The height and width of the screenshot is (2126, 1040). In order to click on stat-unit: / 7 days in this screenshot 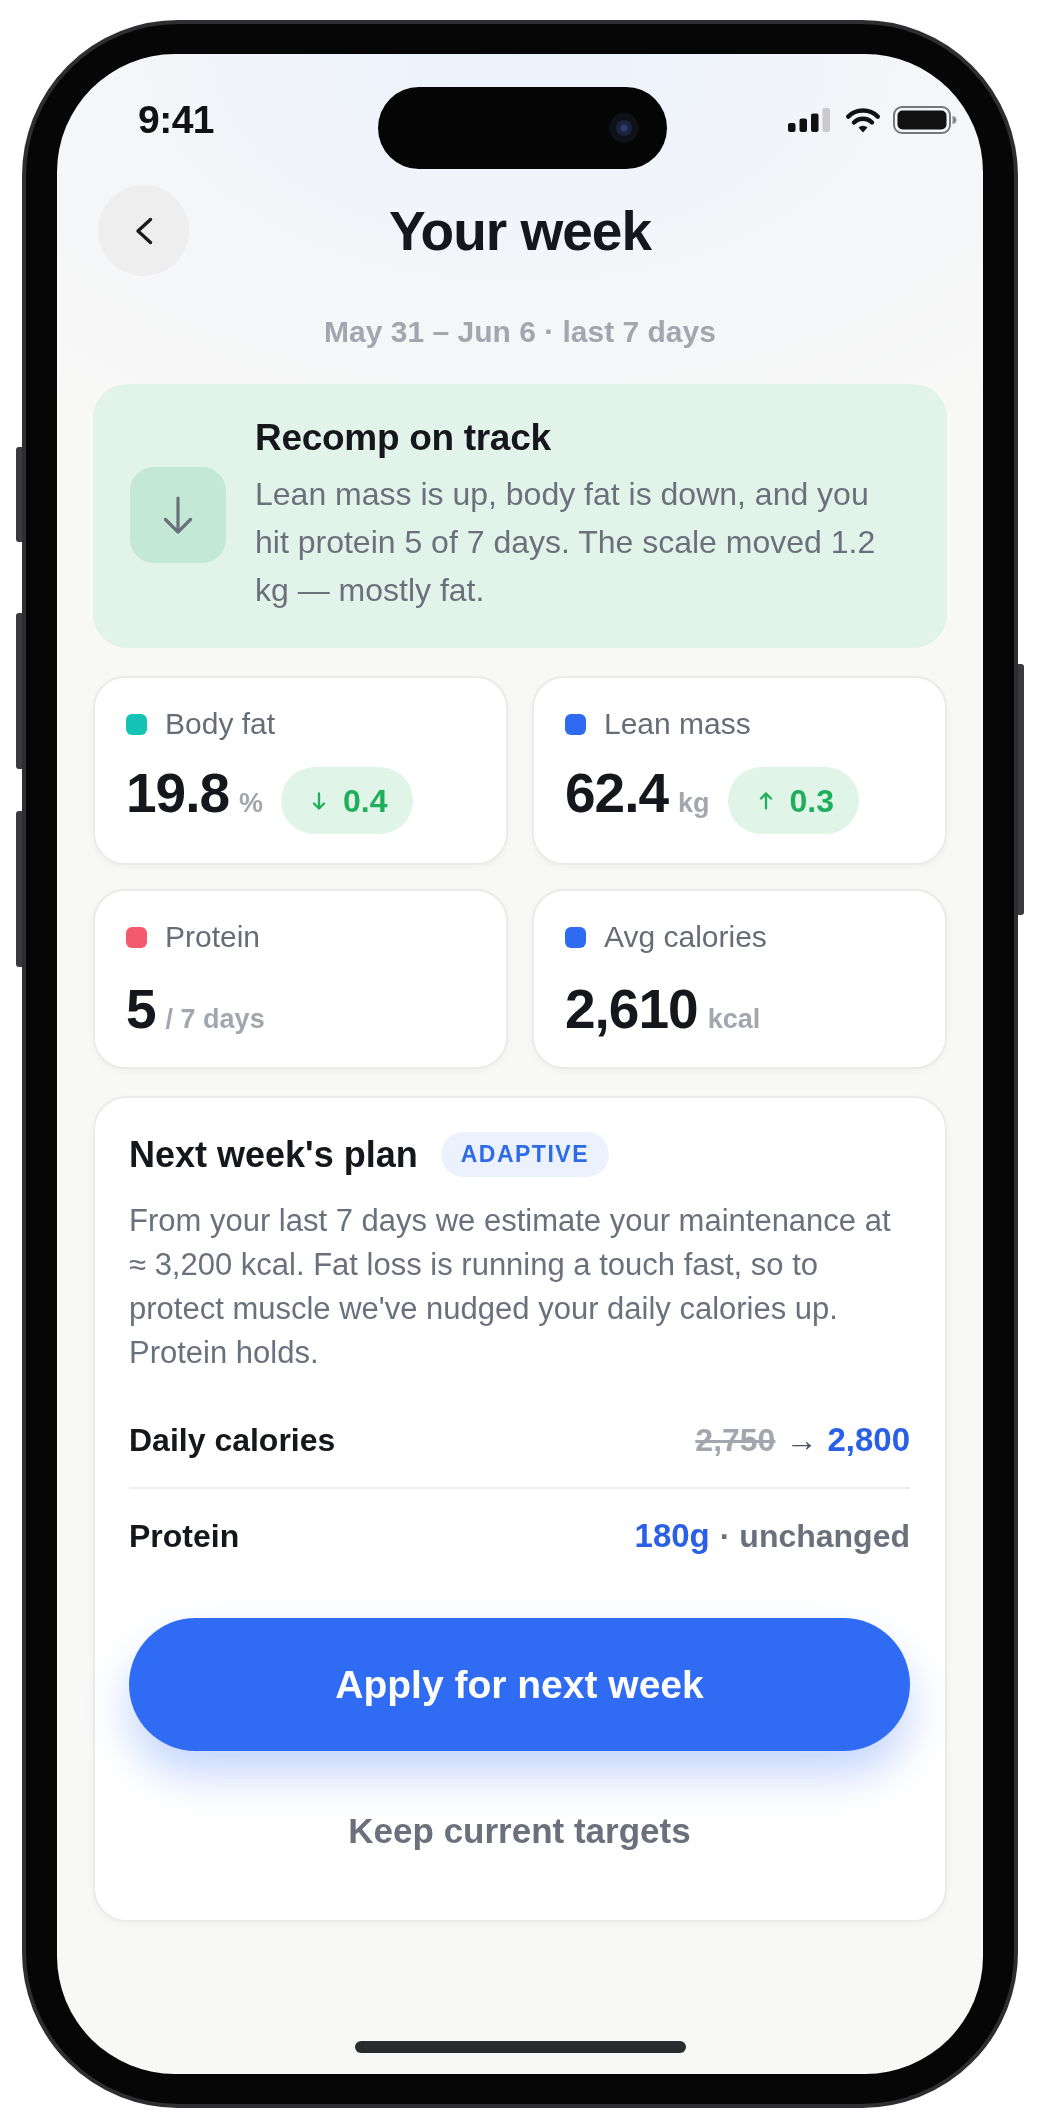, I will do `click(215, 1018)`.